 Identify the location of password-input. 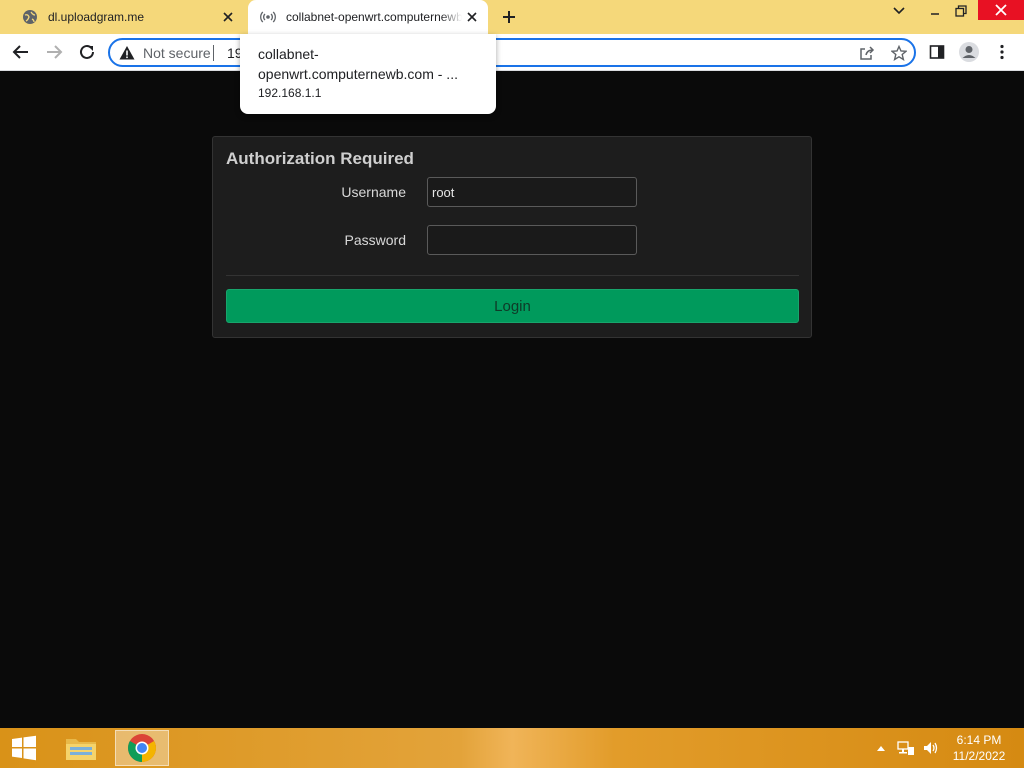
(532, 240).